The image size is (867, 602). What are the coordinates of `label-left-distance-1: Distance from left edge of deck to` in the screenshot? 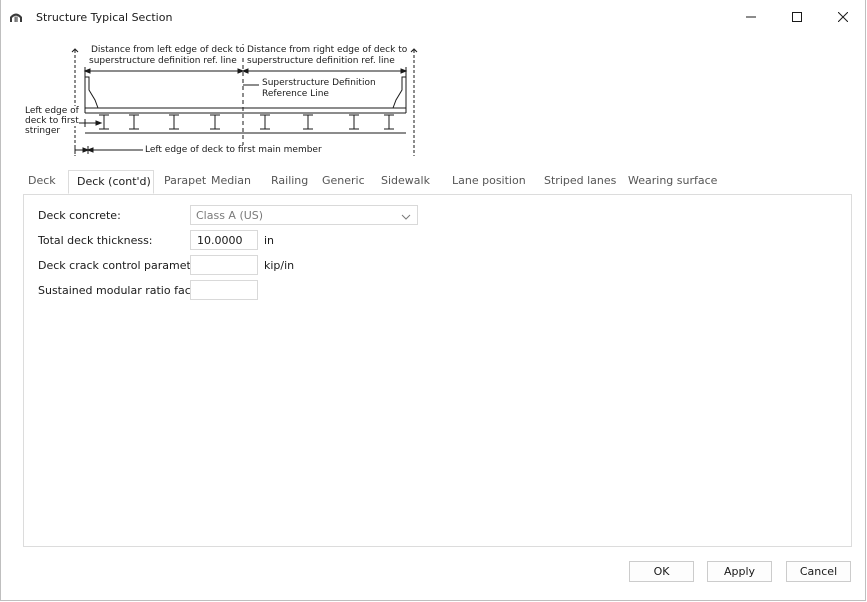 It's located at (168, 50).